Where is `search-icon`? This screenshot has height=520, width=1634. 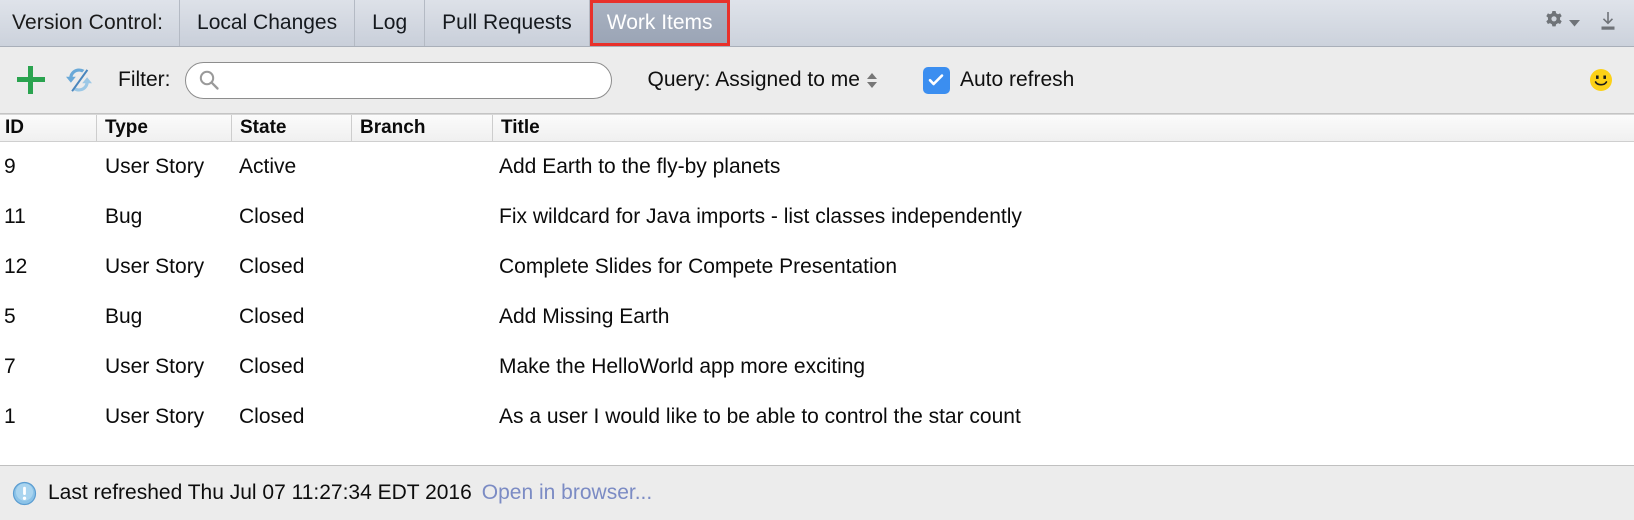
search-icon is located at coordinates (209, 80).